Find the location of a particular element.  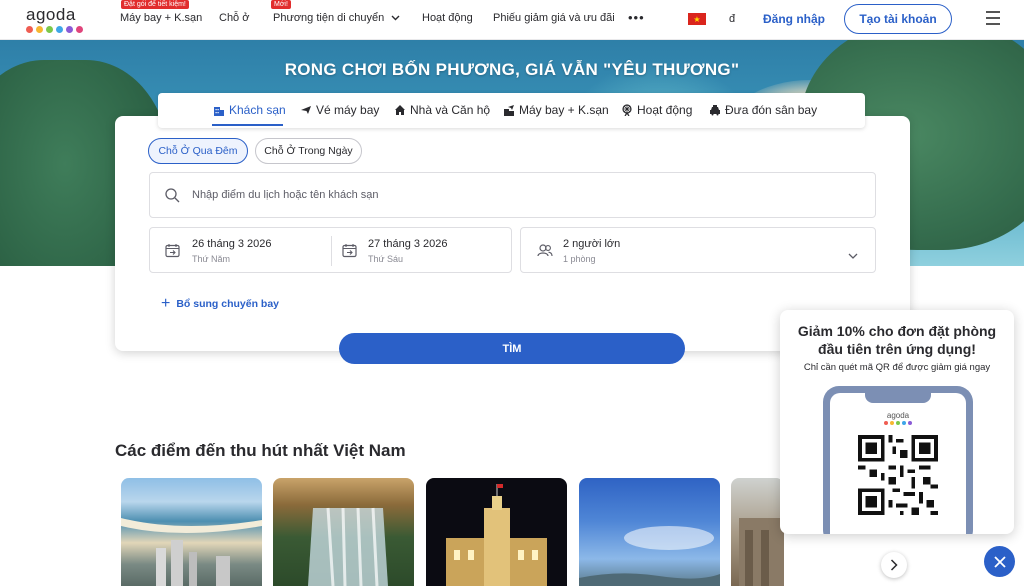

day-use-stay-toggle: Chỗ Ở Trong Ngày is located at coordinates (308, 151).